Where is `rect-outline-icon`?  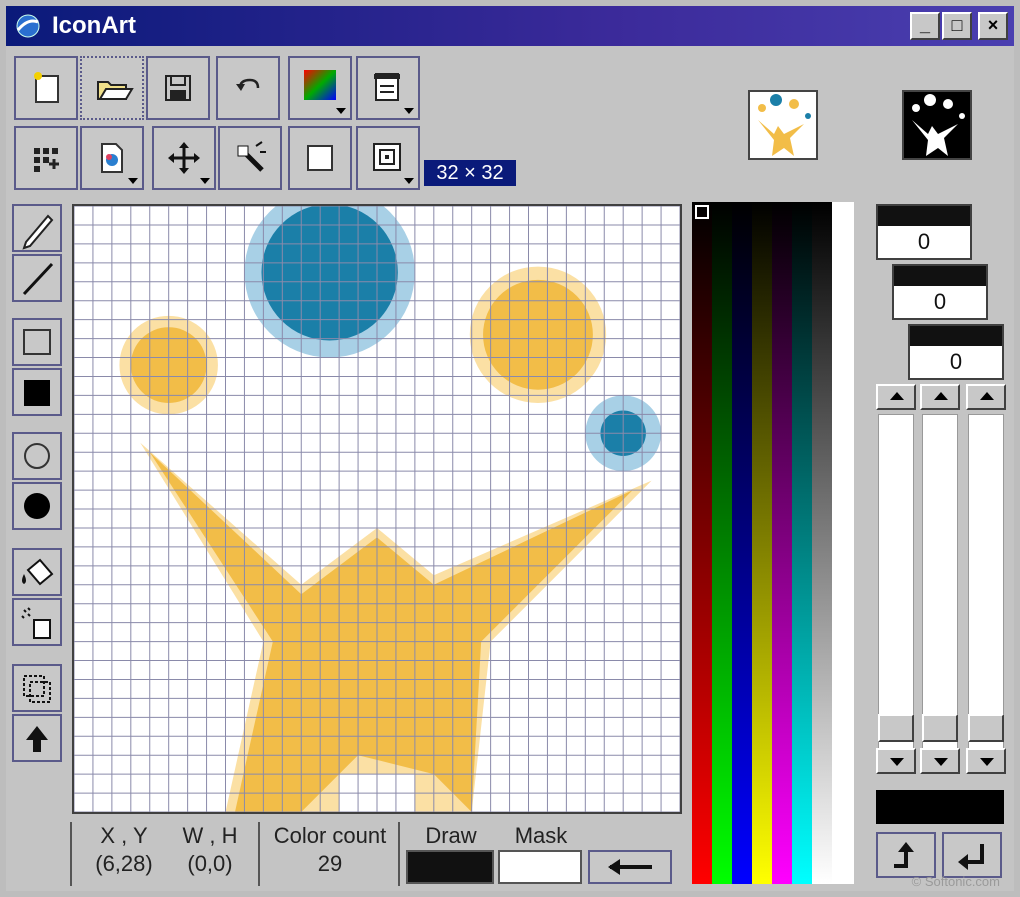
rect-outline-icon is located at coordinates (37, 342).